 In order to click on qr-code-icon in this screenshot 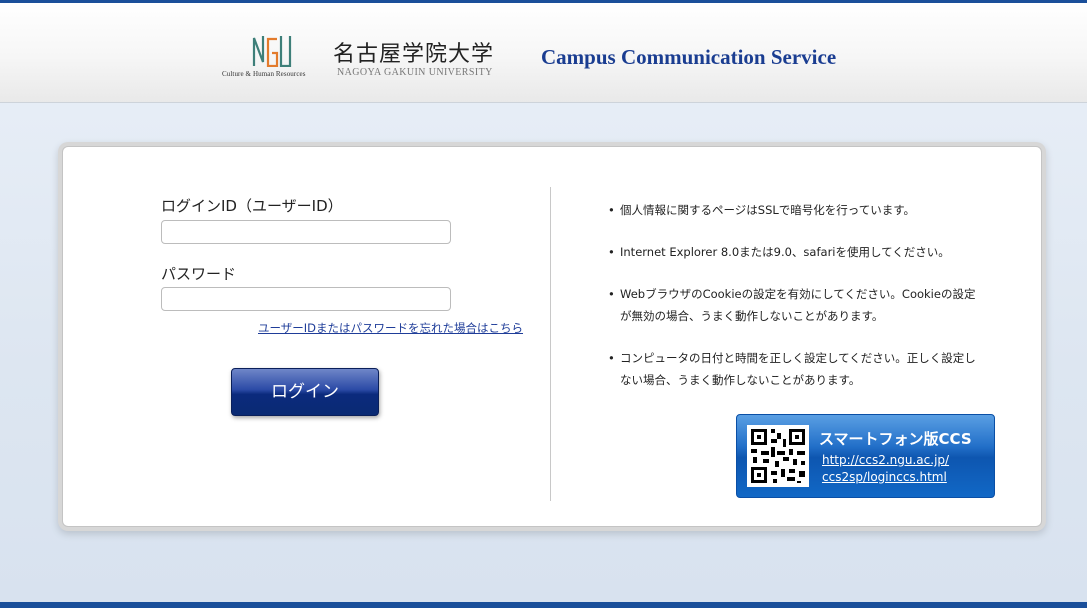, I will do `click(778, 456)`.